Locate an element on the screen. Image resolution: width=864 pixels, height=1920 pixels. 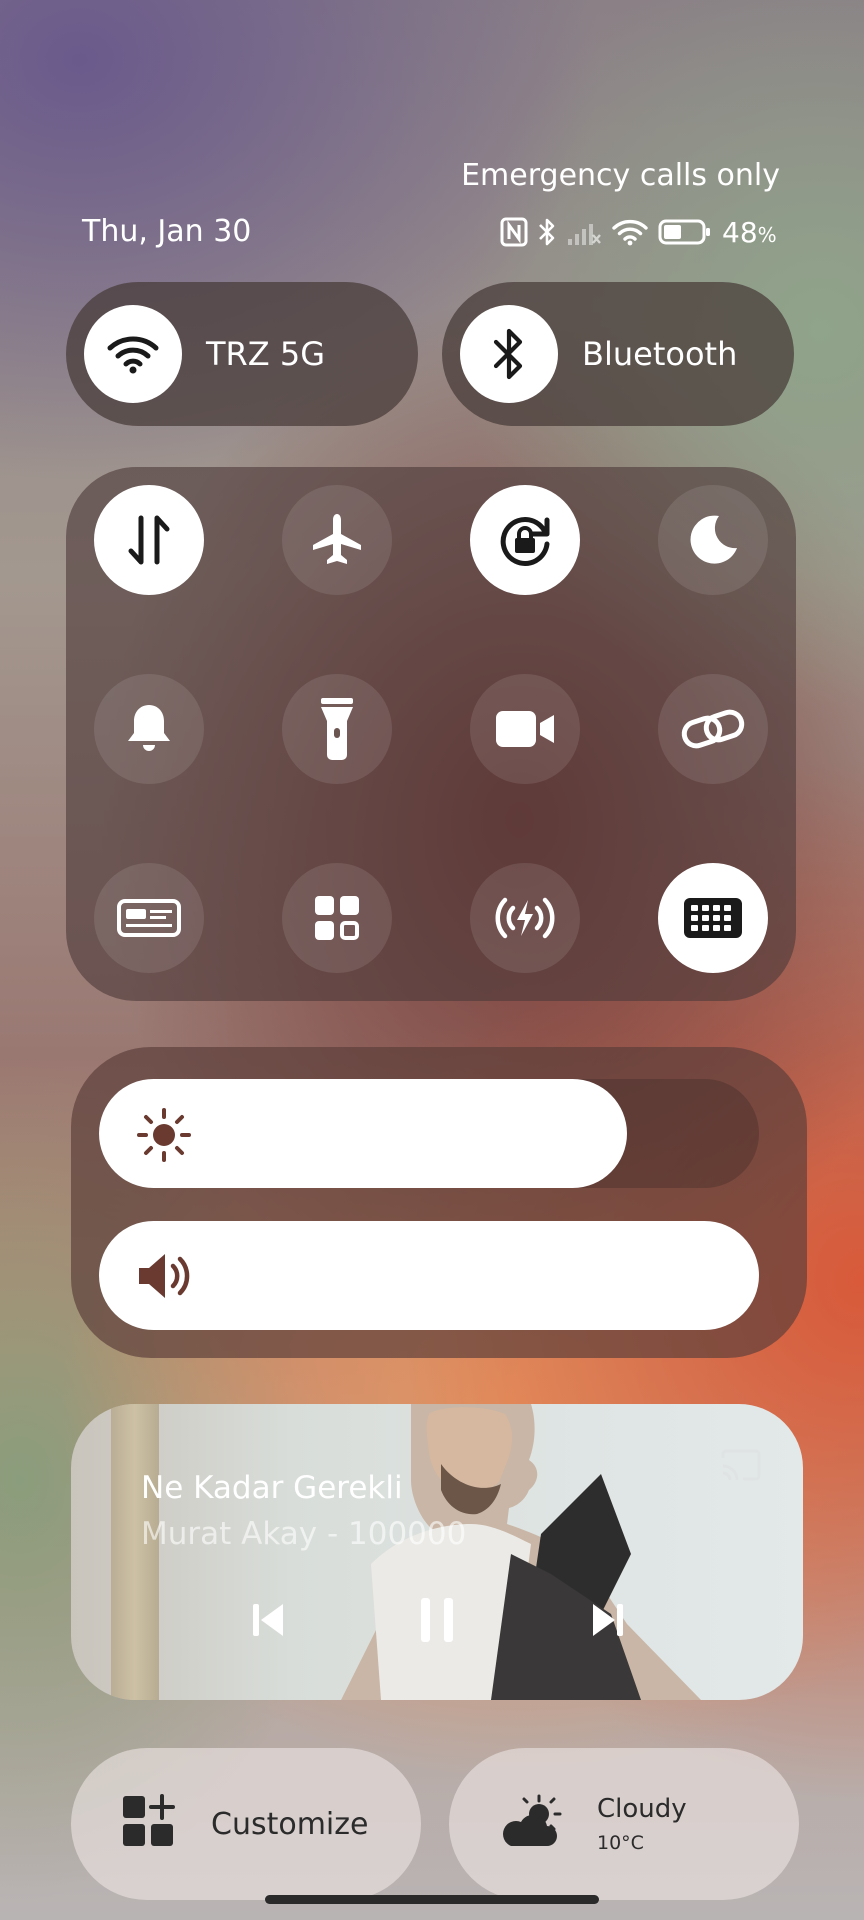
album-art-background is located at coordinates (135, 1552).